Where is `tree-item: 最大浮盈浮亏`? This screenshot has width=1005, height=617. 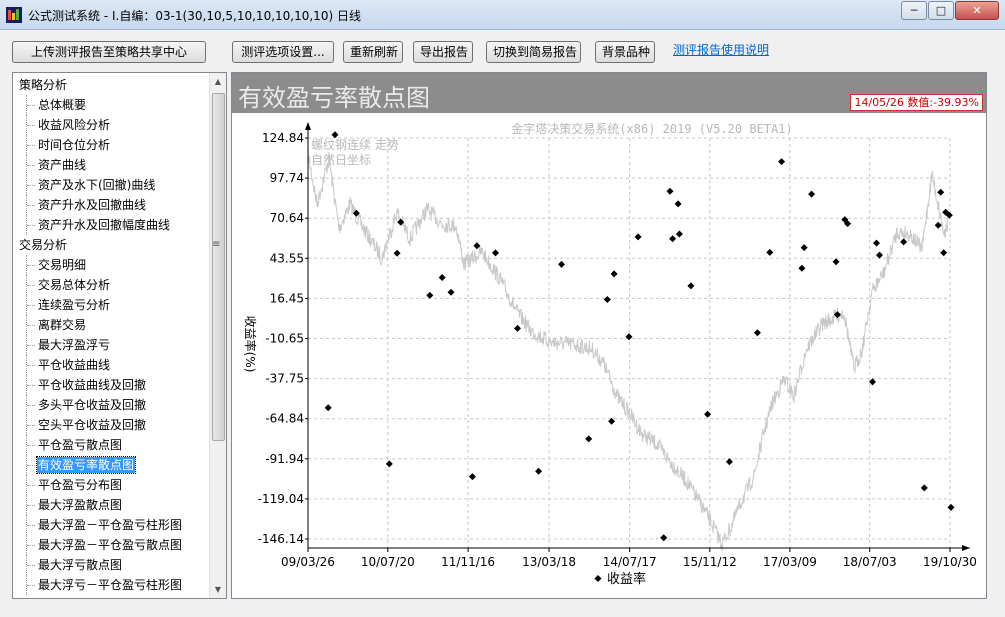 tree-item: 最大浮盈浮亏 is located at coordinates (112, 345).